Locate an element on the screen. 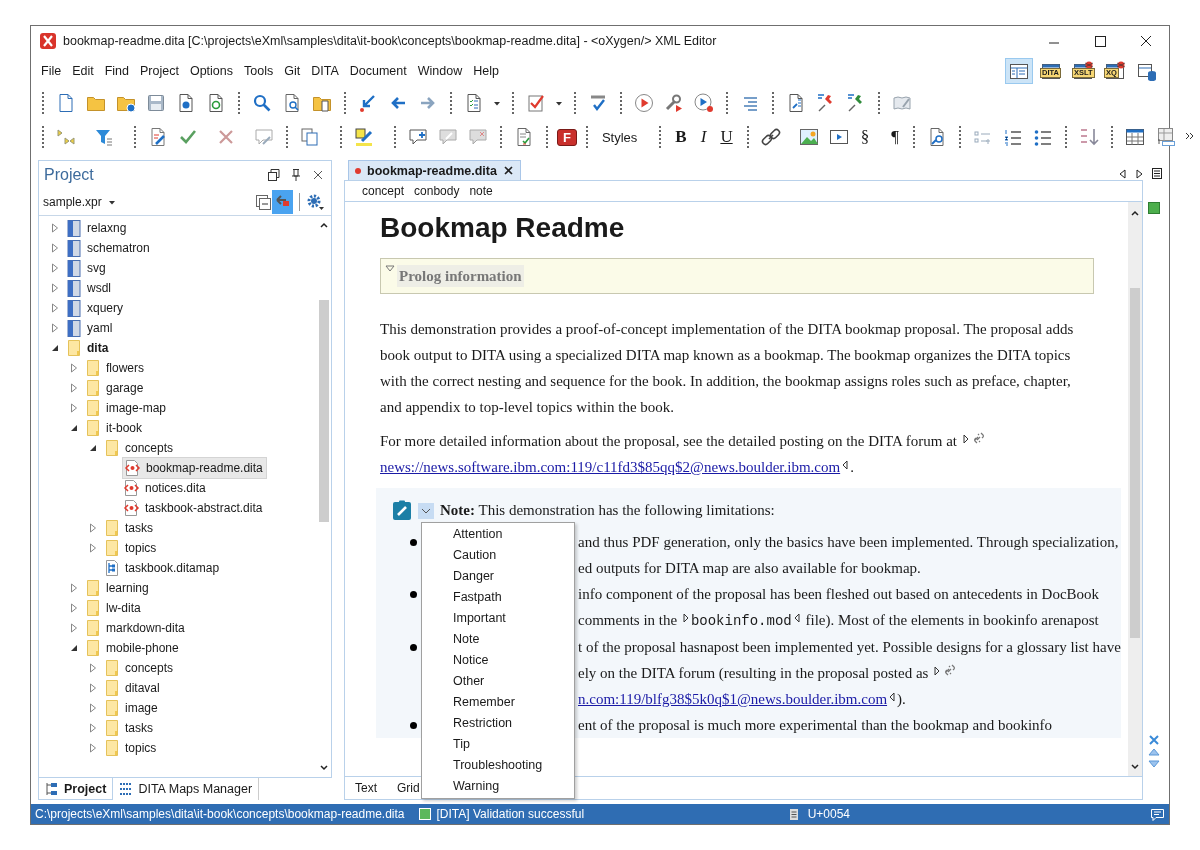 Image resolution: width=1200 pixels, height=850 pixels. menu-item: DITA is located at coordinates (325, 71).